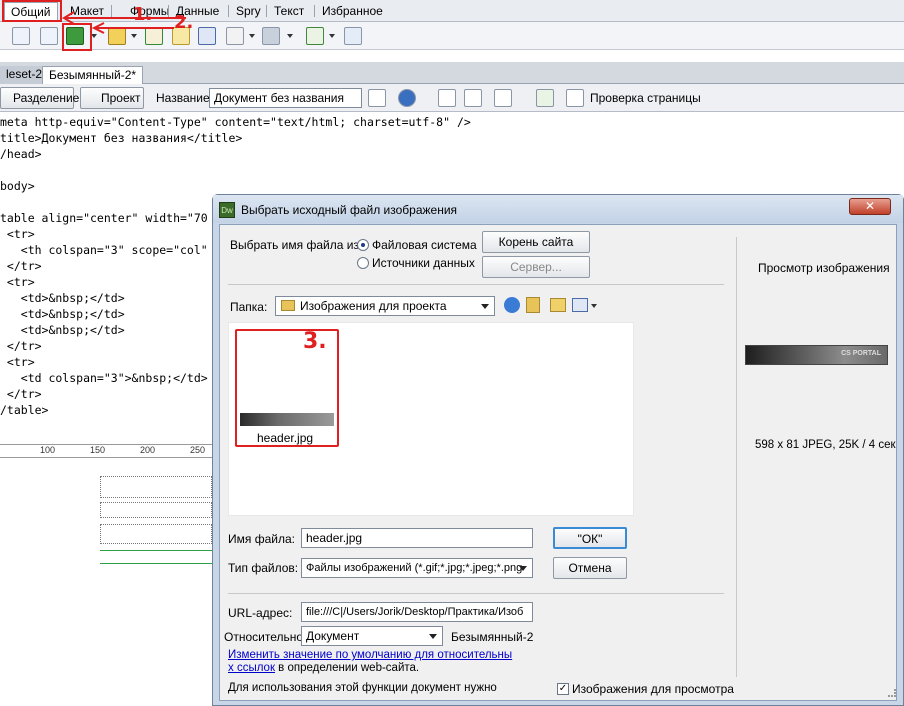 This screenshot has width=904, height=706. Describe the element at coordinates (349, 210) in the screenshot. I see `dialog-title: Выбрать исходный файл изображения` at that location.